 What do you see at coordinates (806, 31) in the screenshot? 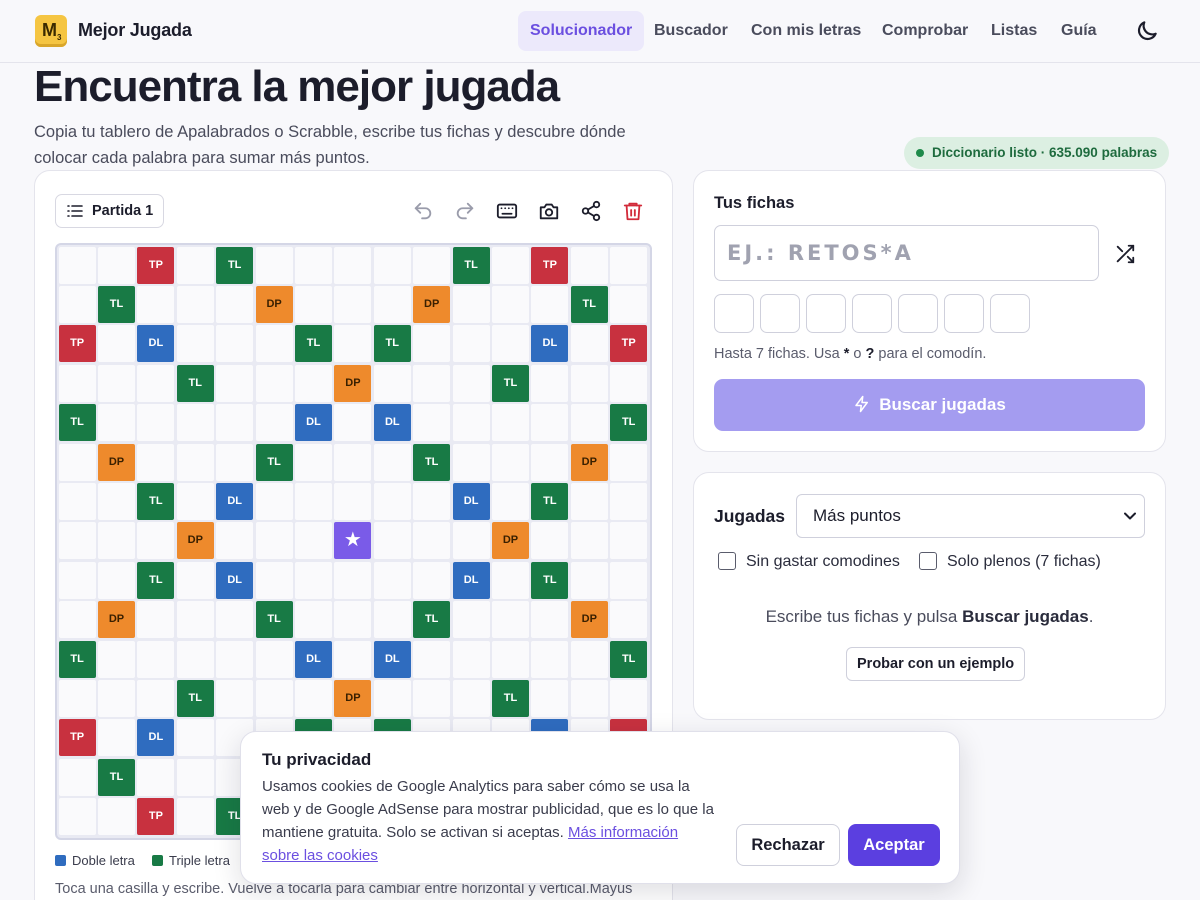
I see `nav-con-mis-letras: Con mis letras` at bounding box center [806, 31].